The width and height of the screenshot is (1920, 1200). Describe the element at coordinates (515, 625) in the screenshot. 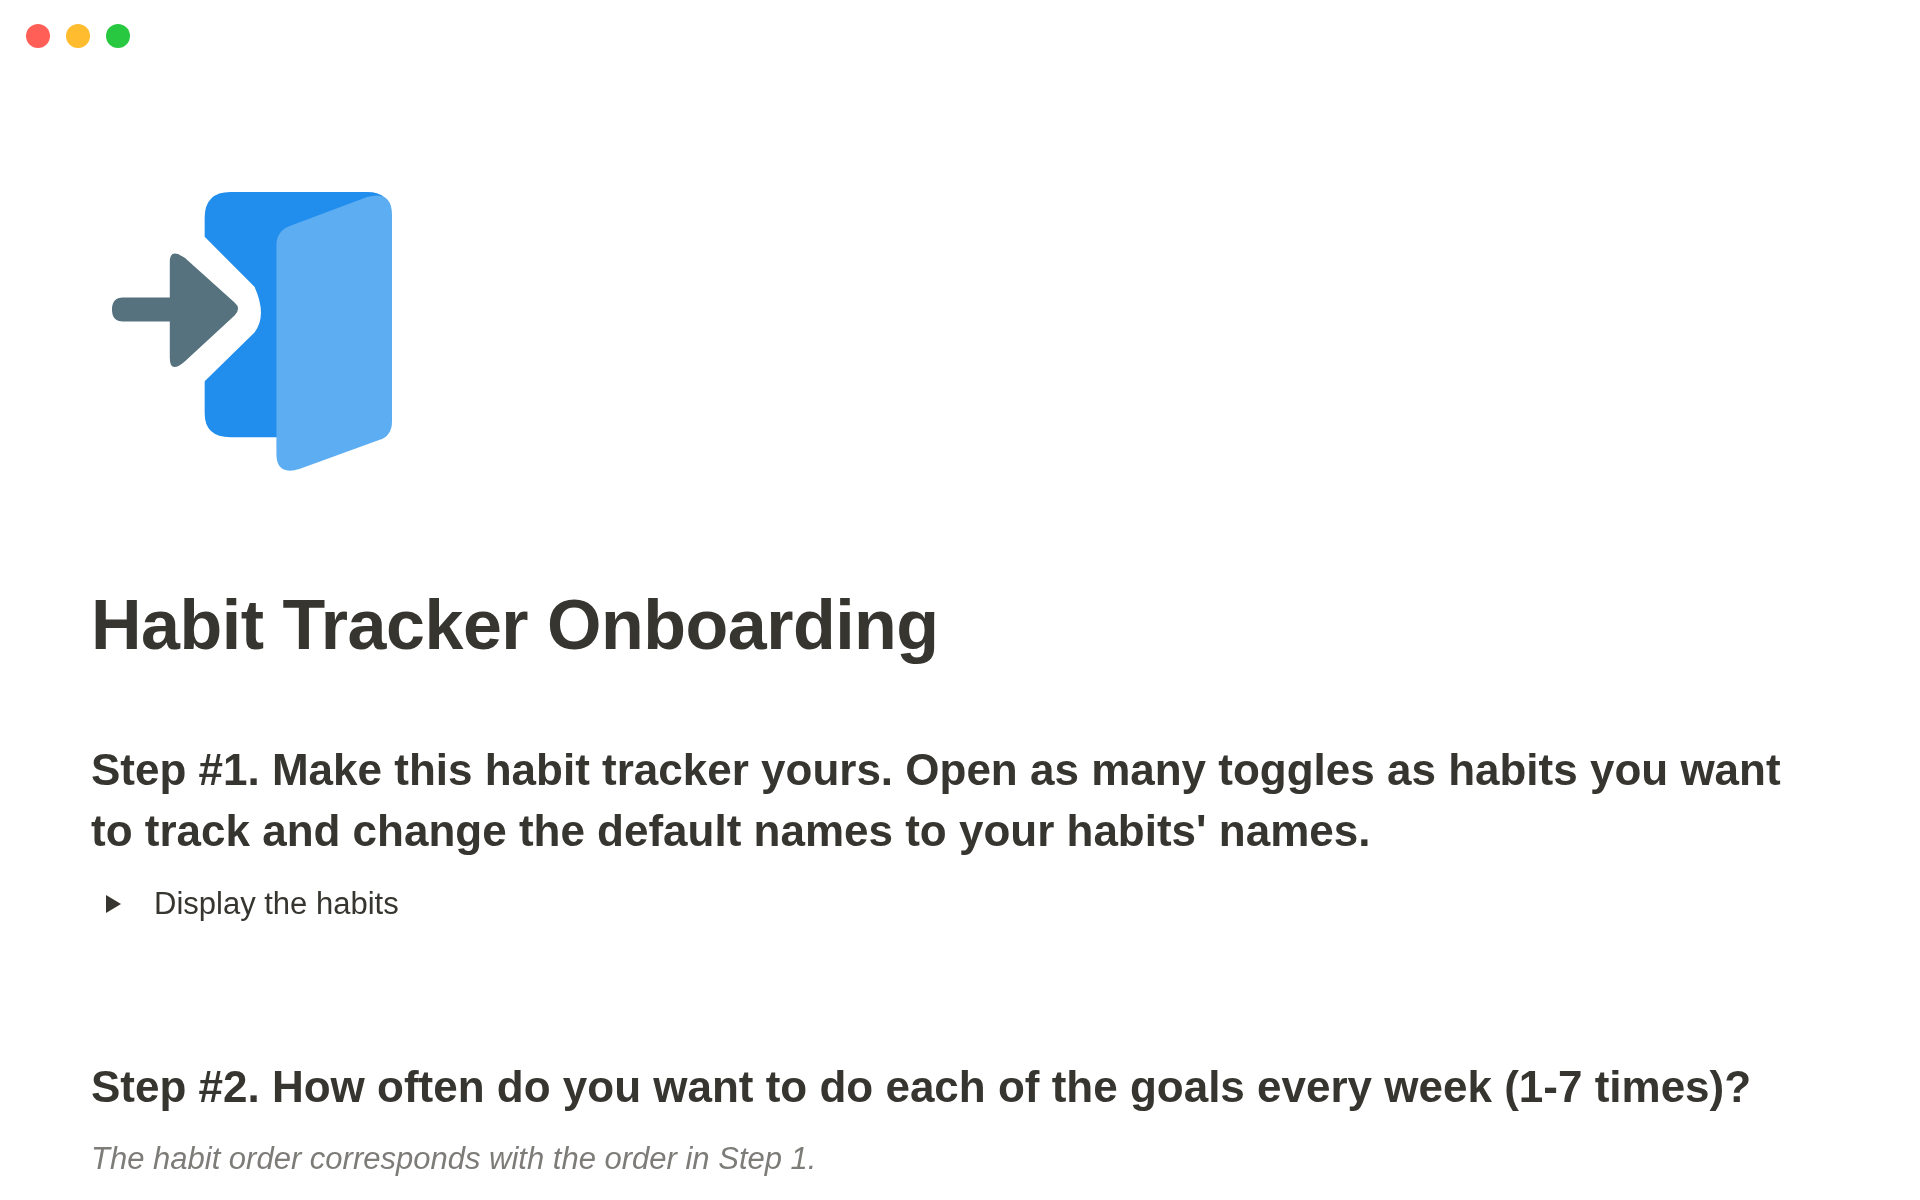

I see `page-title: Habit Tracker Onboarding` at that location.